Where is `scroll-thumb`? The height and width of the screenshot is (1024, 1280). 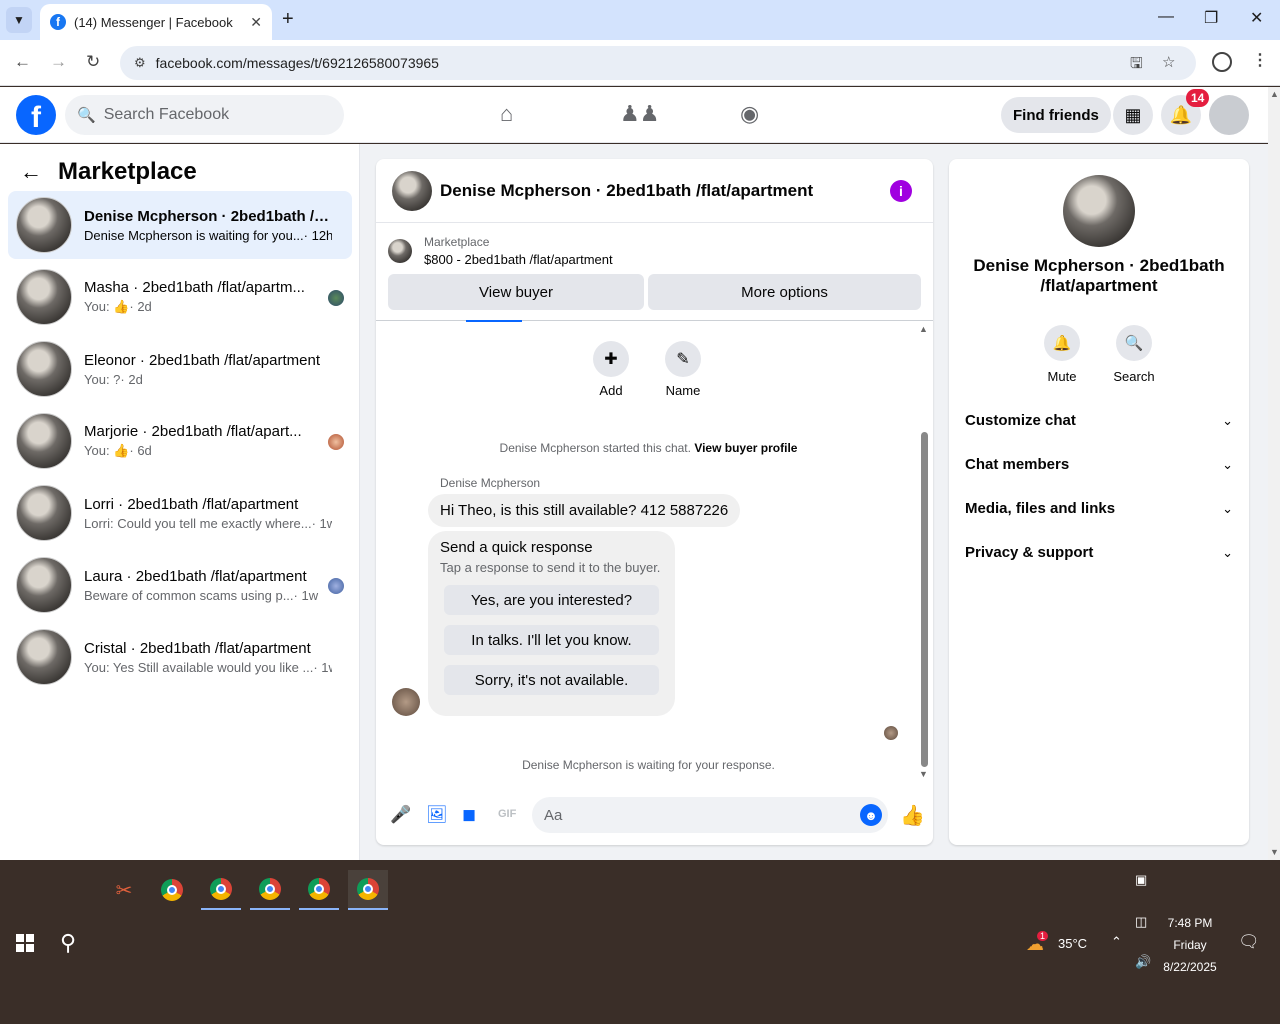 scroll-thumb is located at coordinates (924, 599).